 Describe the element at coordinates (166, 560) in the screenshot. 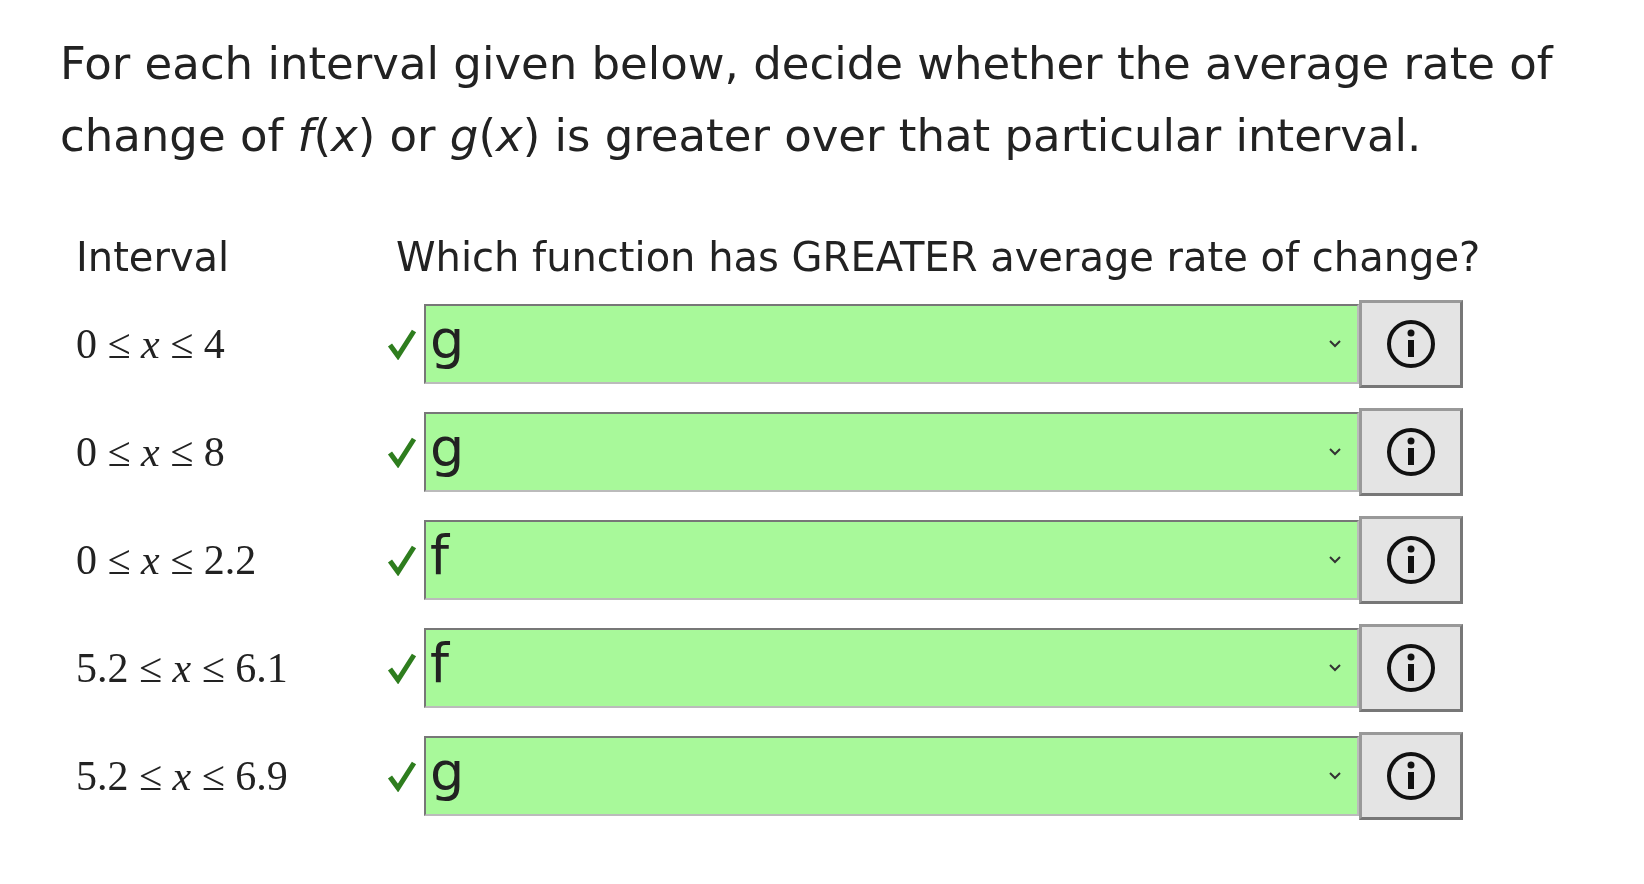

I see `interval-text: 0 ≤ x ≤ 2.2` at that location.